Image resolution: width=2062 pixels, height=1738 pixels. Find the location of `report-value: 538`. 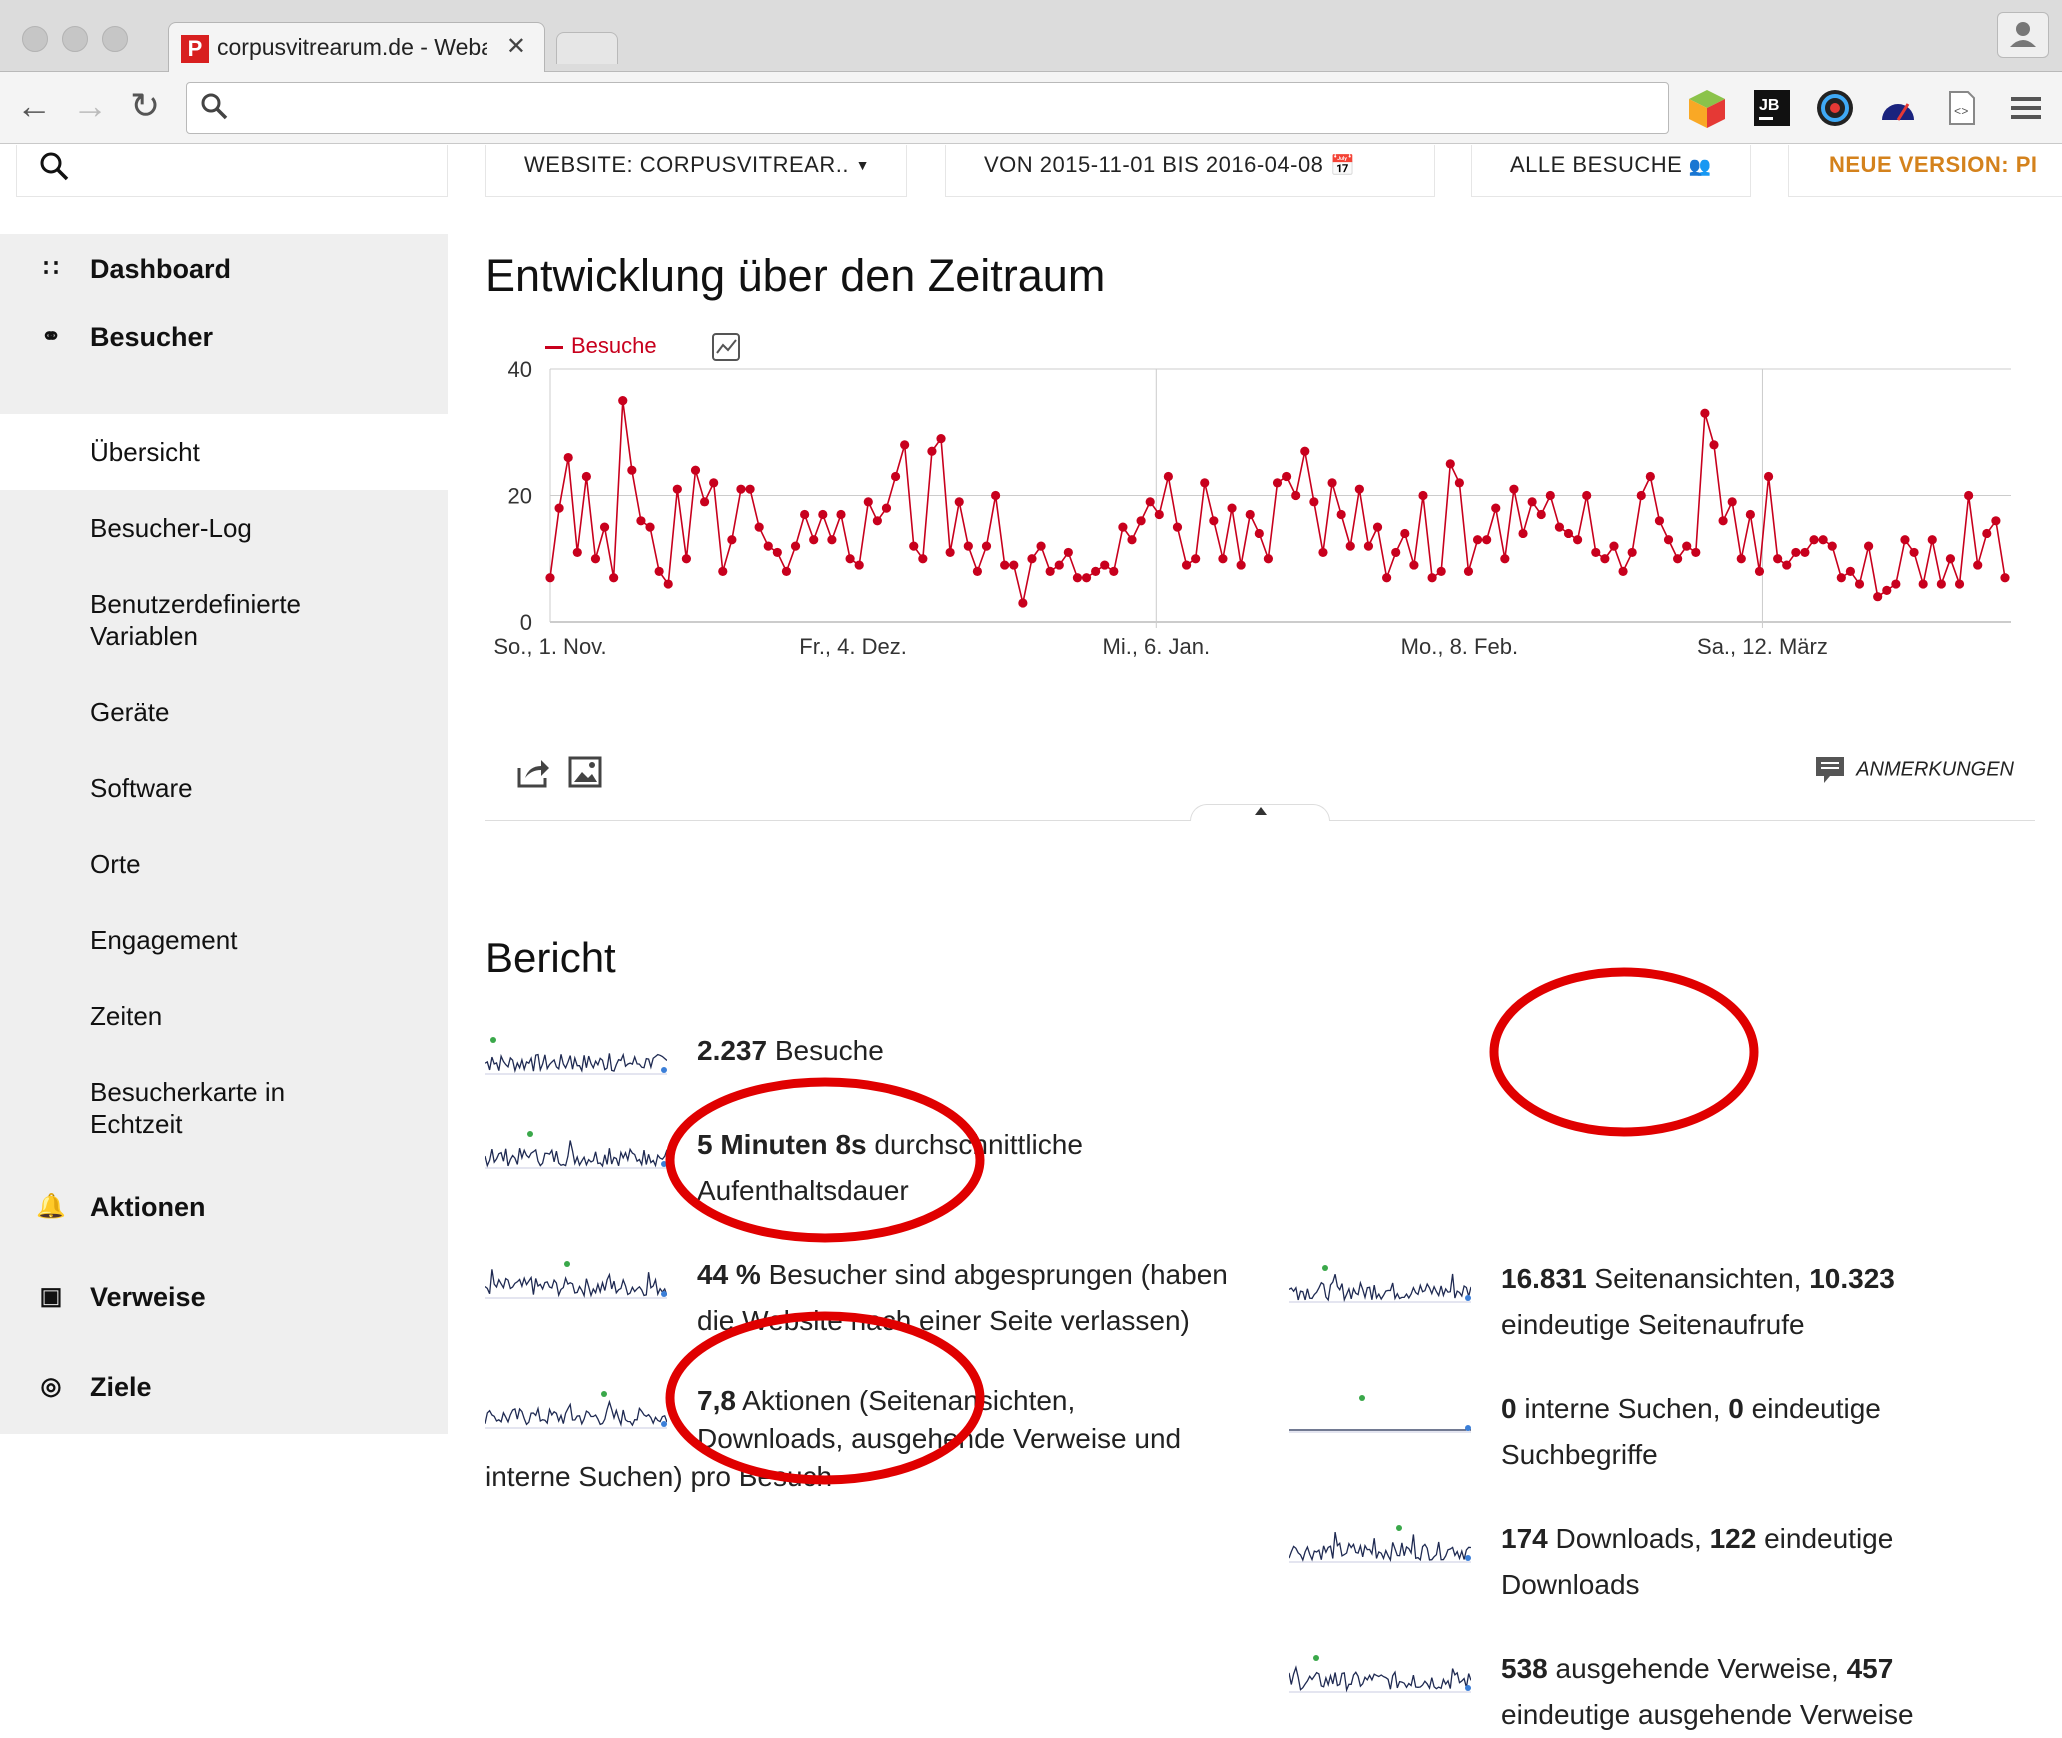

report-value: 538 is located at coordinates (1524, 1668).